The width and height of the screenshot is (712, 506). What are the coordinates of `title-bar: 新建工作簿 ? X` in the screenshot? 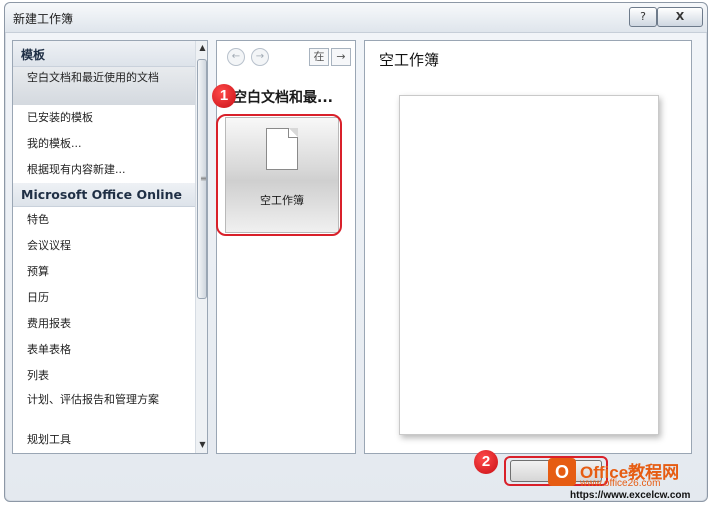 It's located at (356, 18).